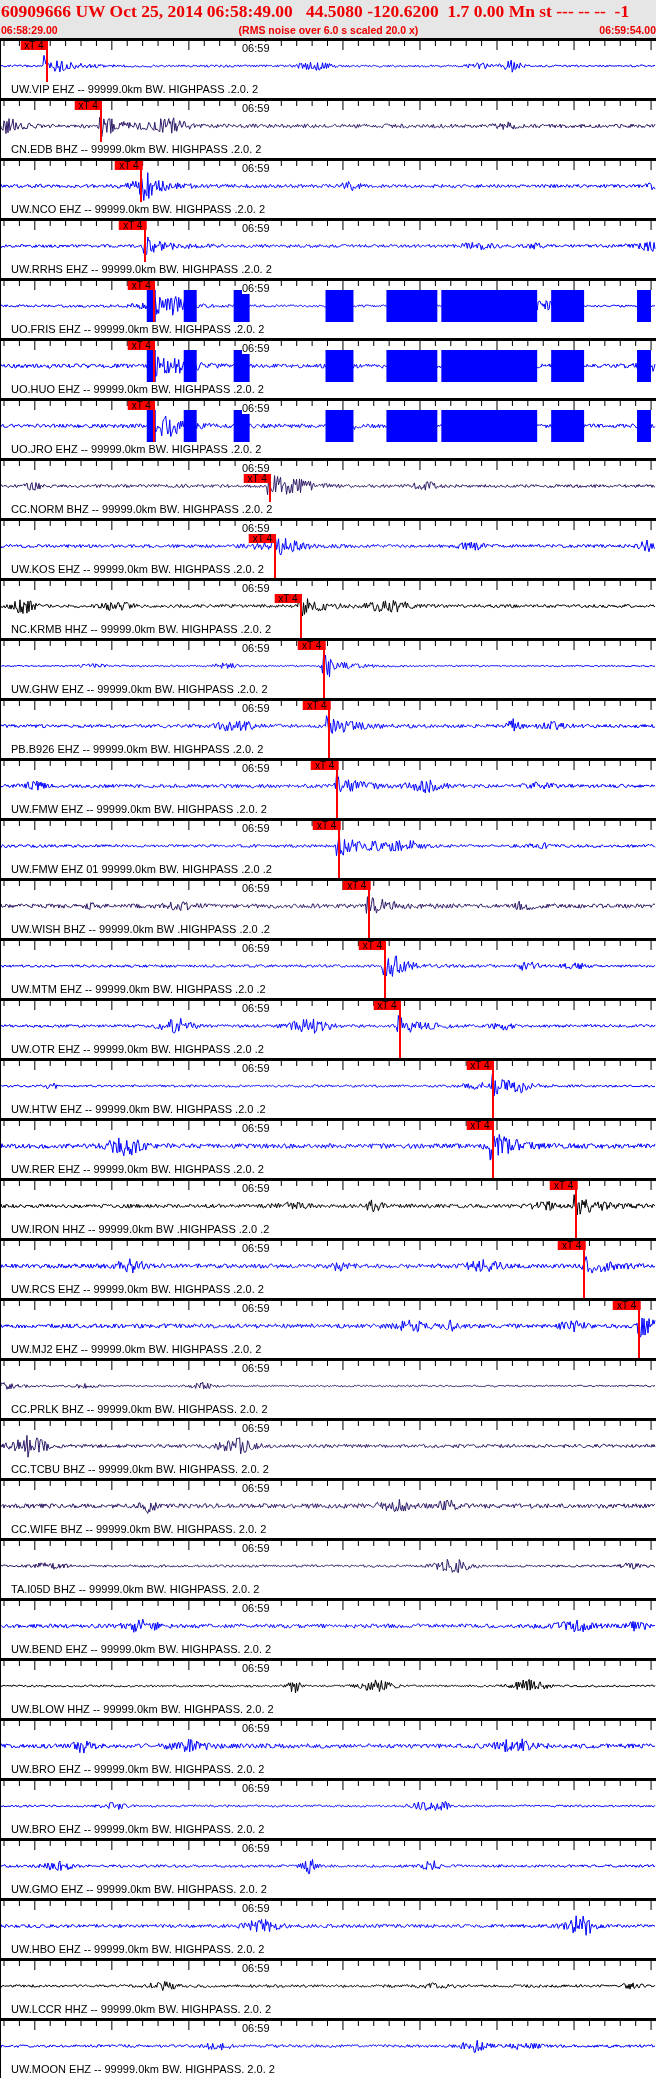 The height and width of the screenshot is (2078, 656). Describe the element at coordinates (328, 29) in the screenshot. I see `scale-note: (RMS noise over 6.0 s scaled 20.0 x)` at that location.